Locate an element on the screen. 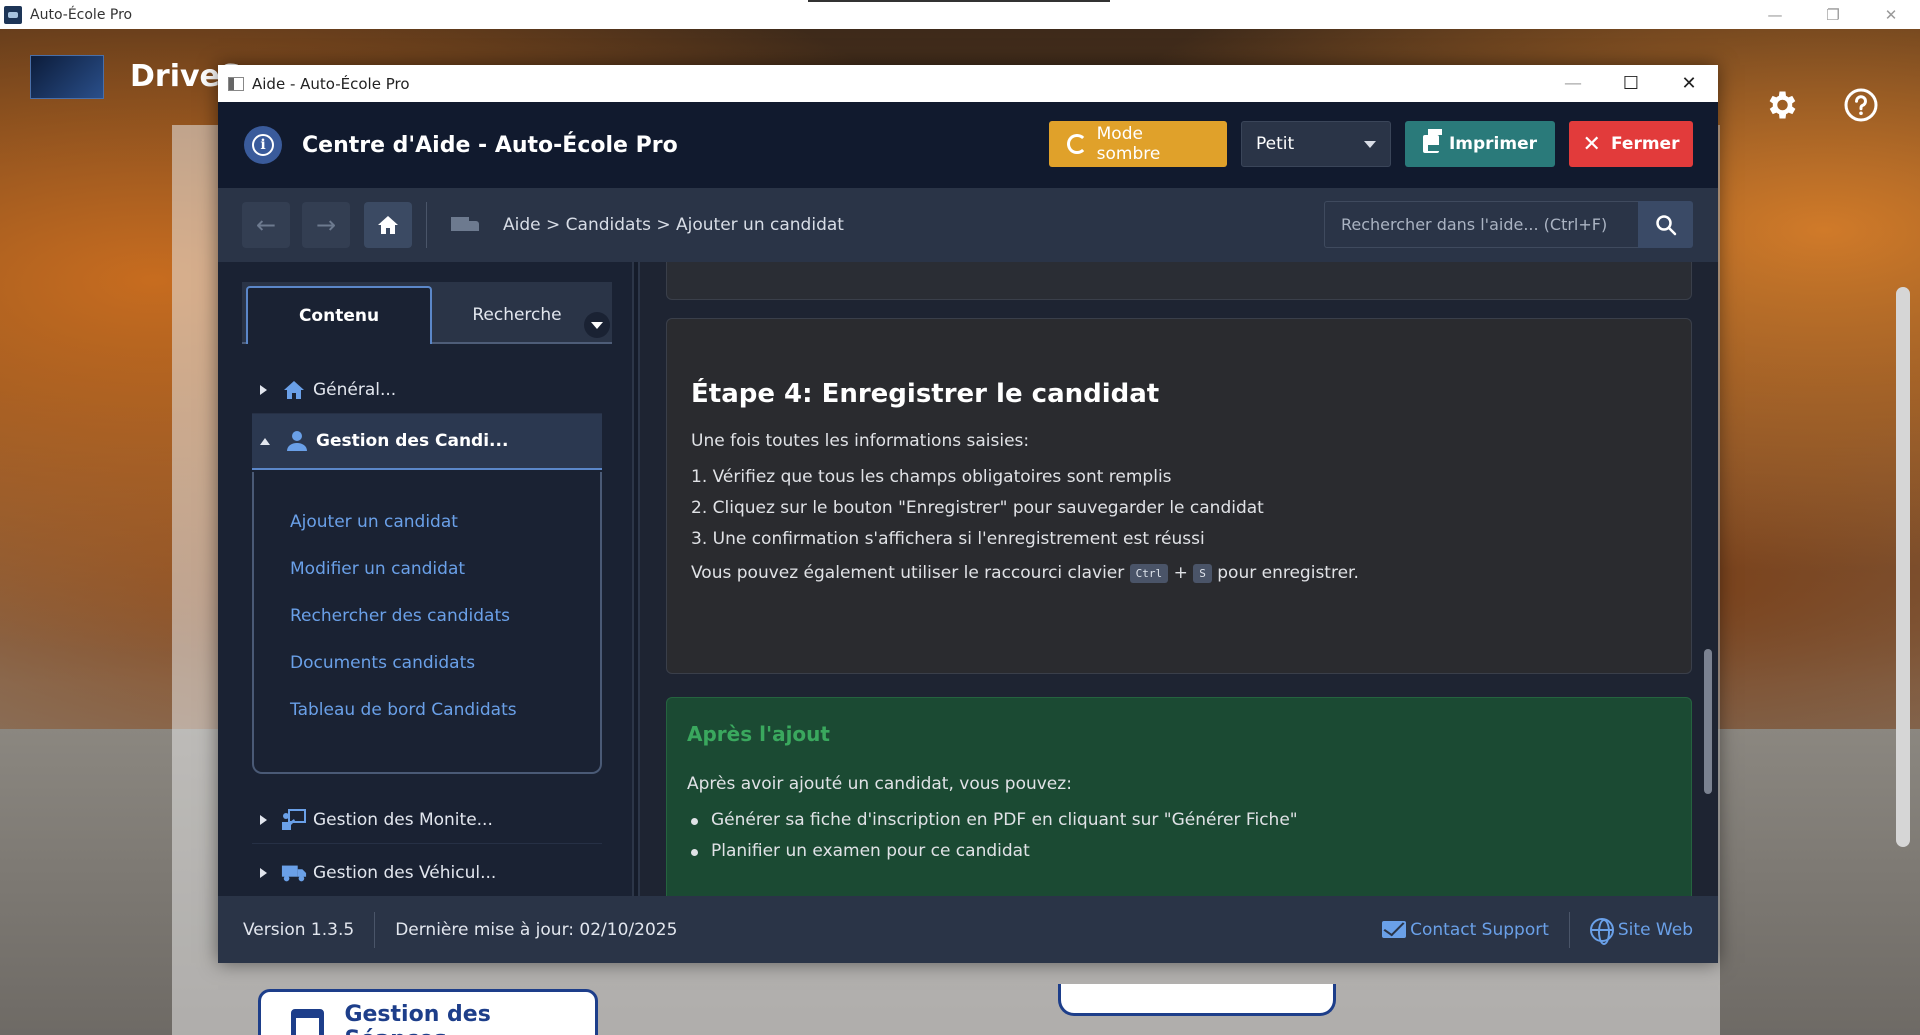 The image size is (1920, 1035). sidebar-tabs: Contenu Recherche is located at coordinates (427, 313).